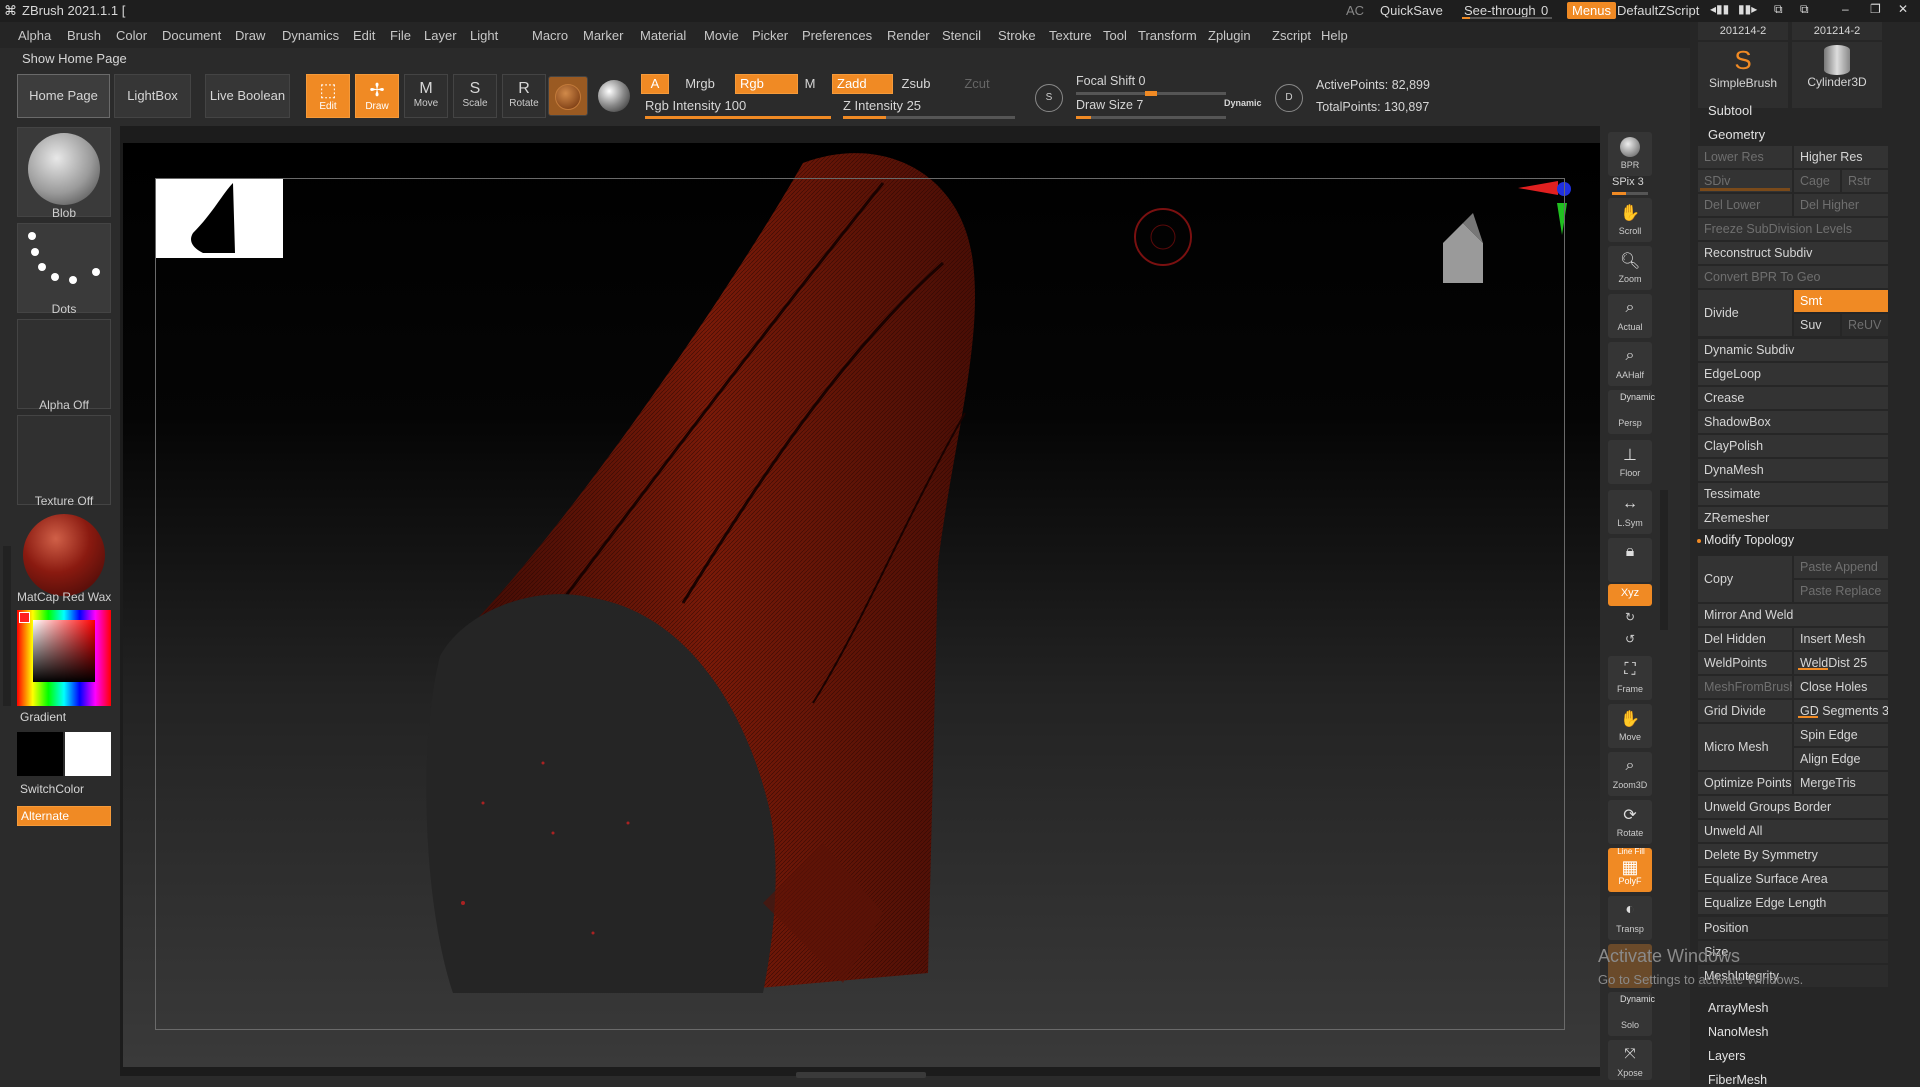 Image resolution: width=1920 pixels, height=1087 pixels. What do you see at coordinates (1631, 412) in the screenshot?
I see `persp-button: Dynamic Persp` at bounding box center [1631, 412].